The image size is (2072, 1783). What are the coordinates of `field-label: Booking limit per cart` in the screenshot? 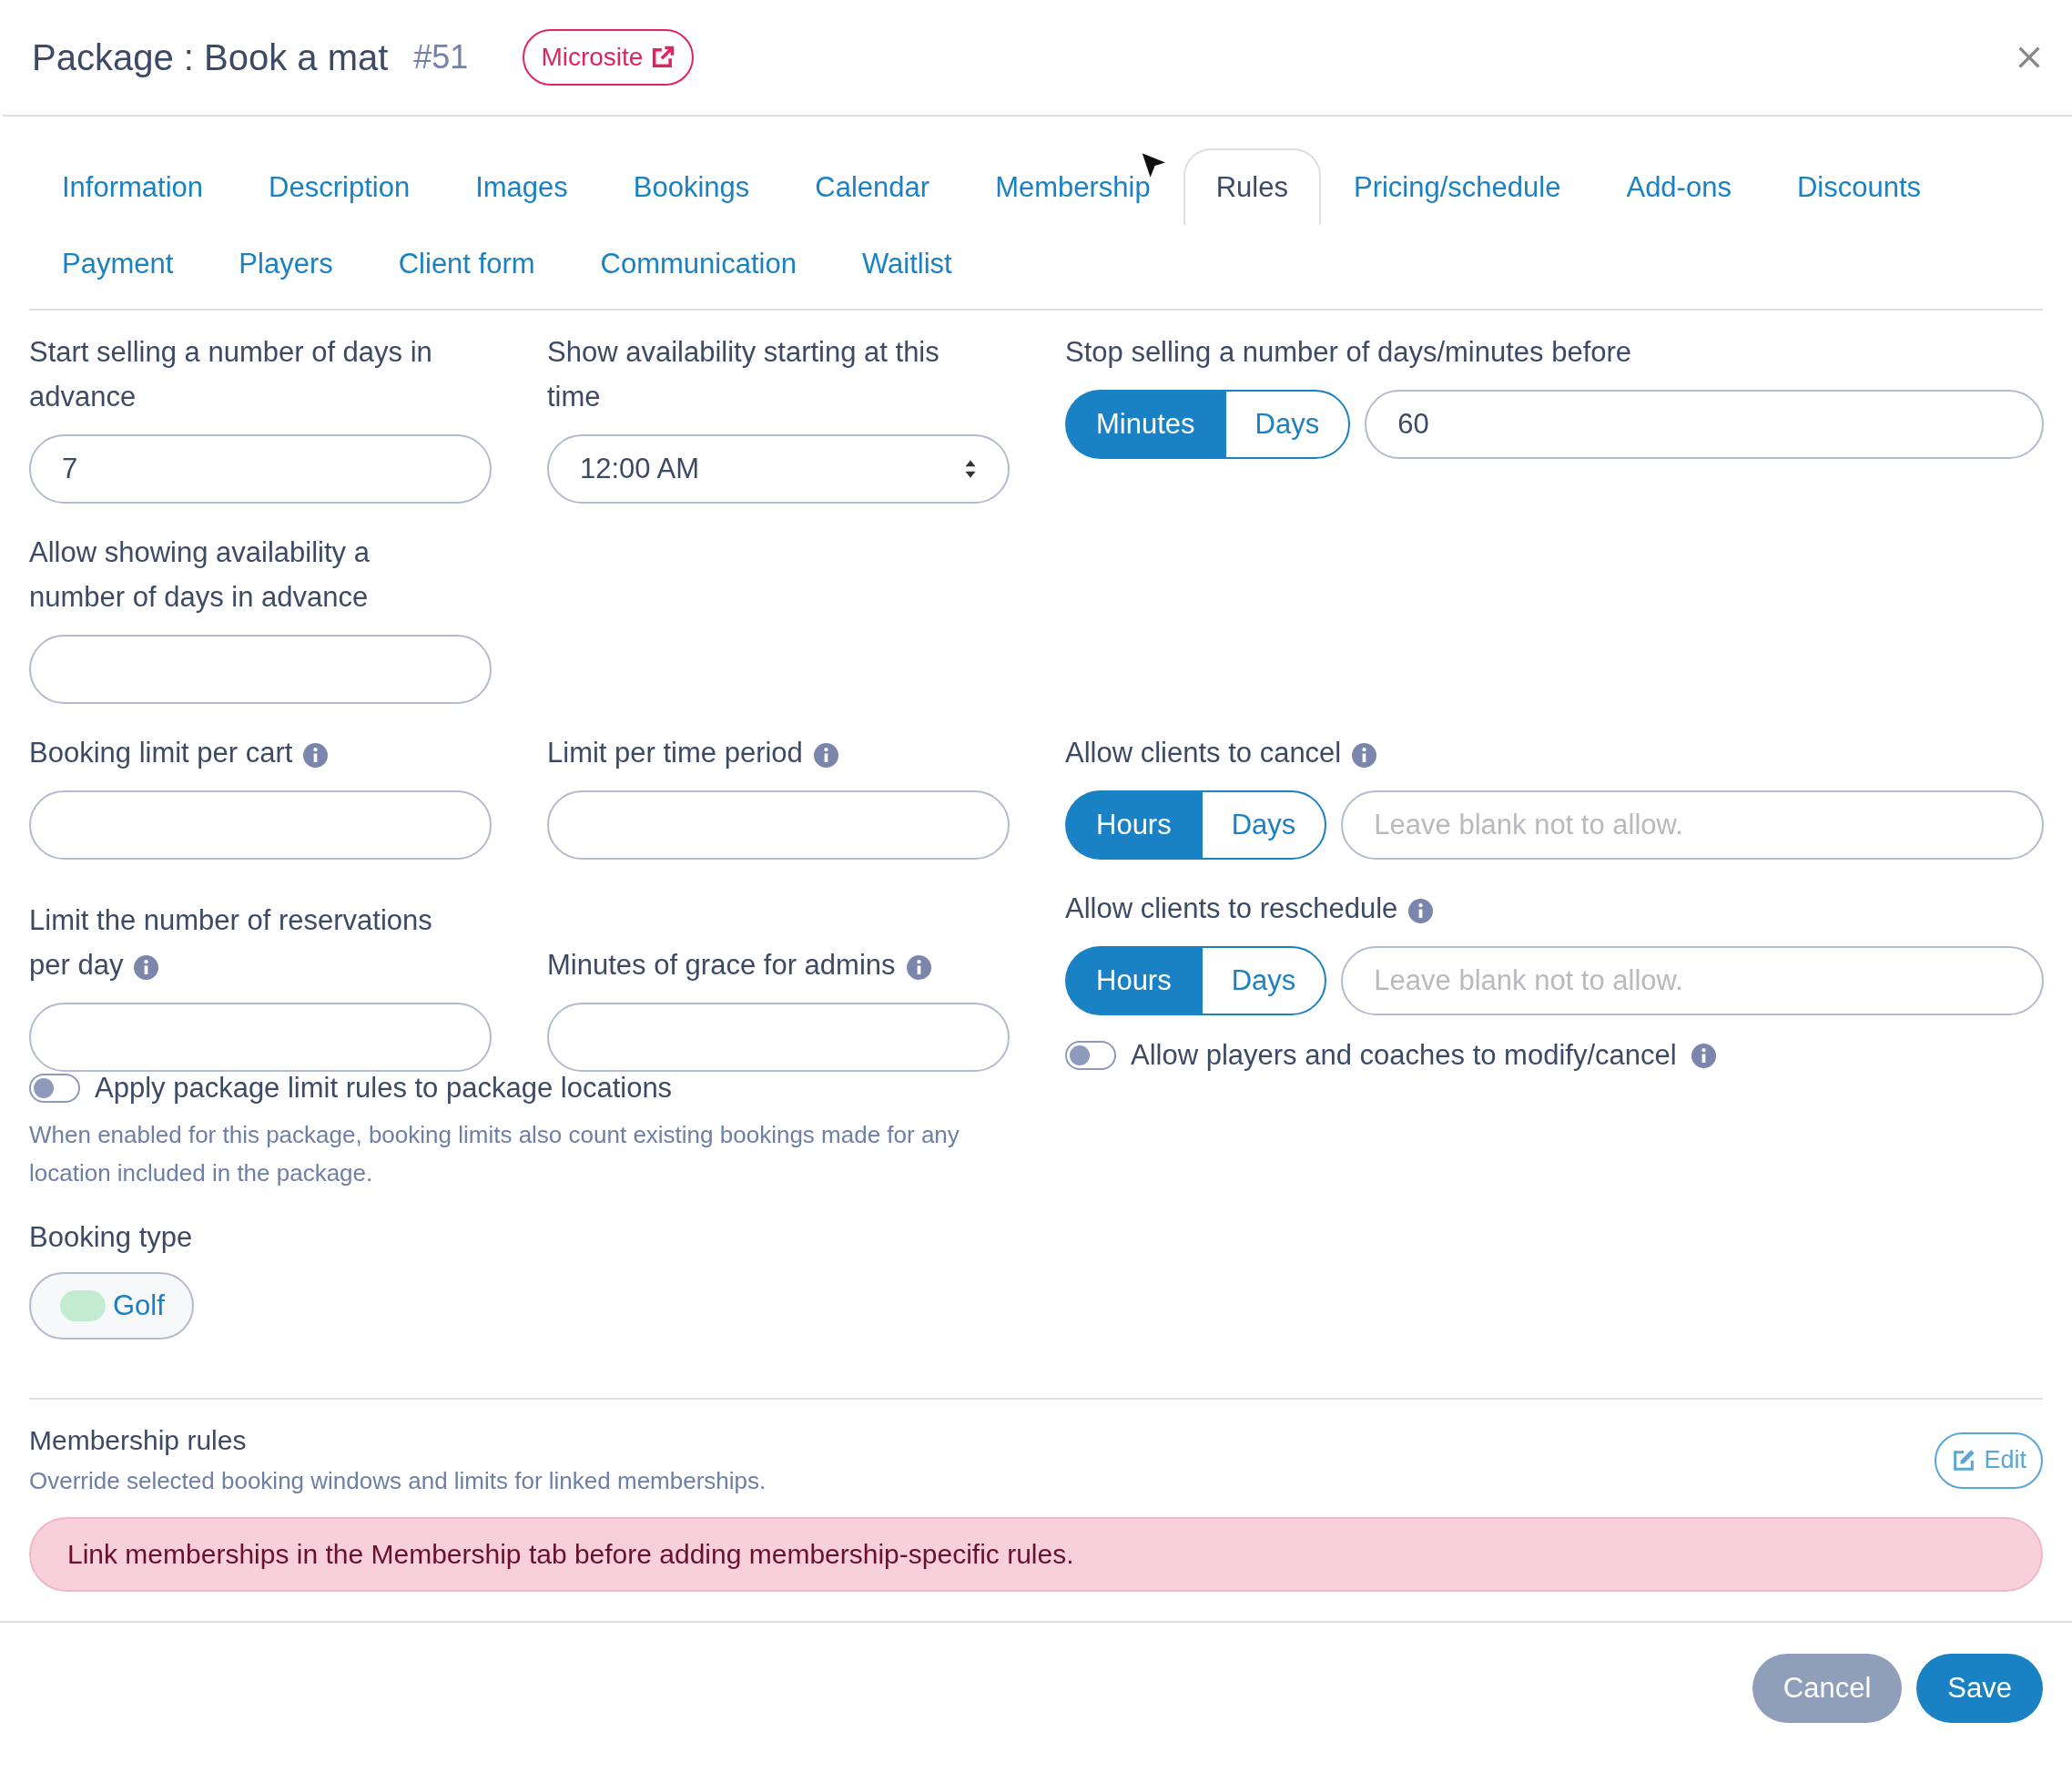 It's located at (161, 753).